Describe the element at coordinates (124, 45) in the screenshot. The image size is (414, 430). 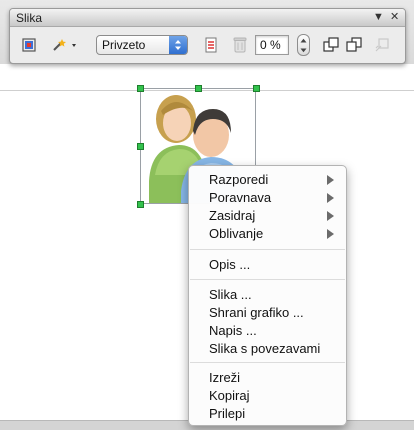
I see `graphics-mode-value: Privzeto` at that location.